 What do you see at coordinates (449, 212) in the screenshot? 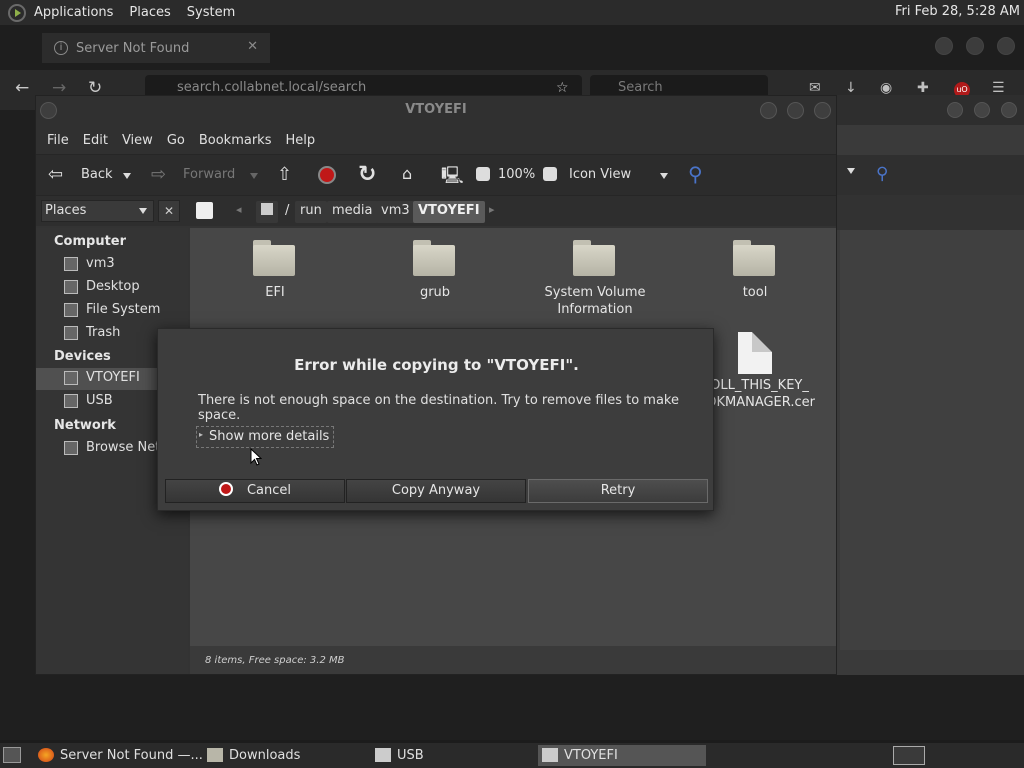
I see `breadcrumb-vtoyefi: VTOYEFI` at bounding box center [449, 212].